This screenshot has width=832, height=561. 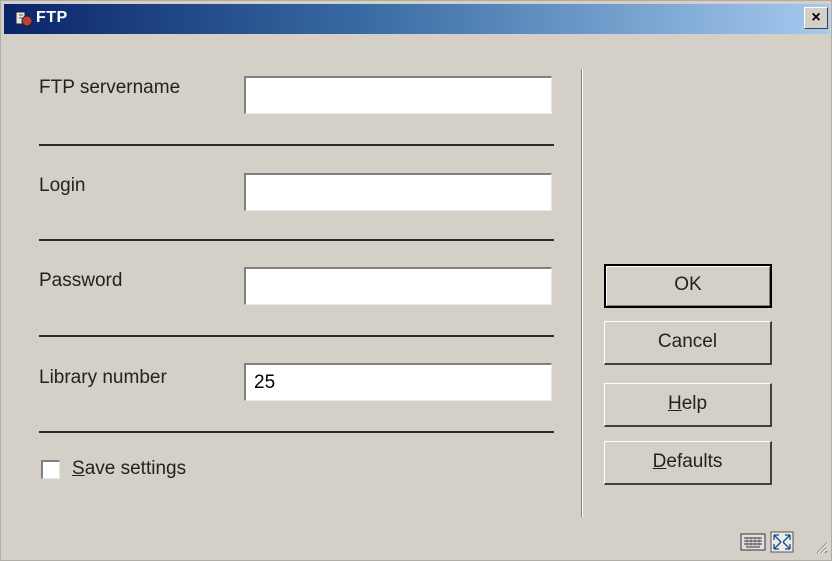 I want to click on login-label: Login, so click(x=62, y=185).